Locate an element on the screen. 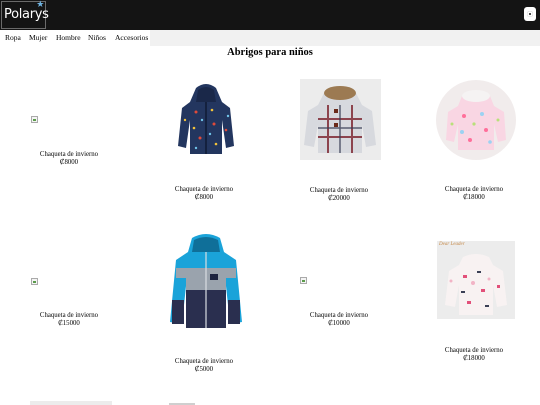 This screenshot has width=540, height=405. product-5-broken-image is located at coordinates (34, 281).